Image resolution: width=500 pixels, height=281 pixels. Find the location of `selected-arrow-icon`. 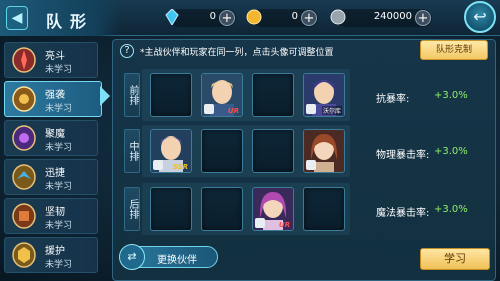

selected-arrow-icon is located at coordinates (105, 96).